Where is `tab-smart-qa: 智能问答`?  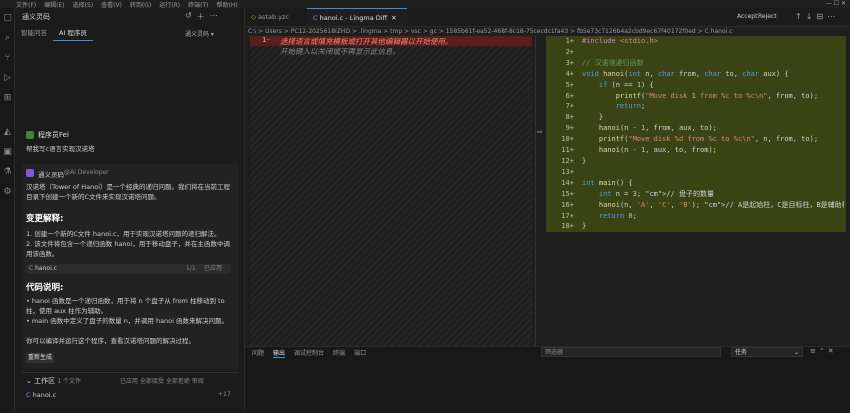
tab-smart-qa: 智能问答 is located at coordinates (34, 33).